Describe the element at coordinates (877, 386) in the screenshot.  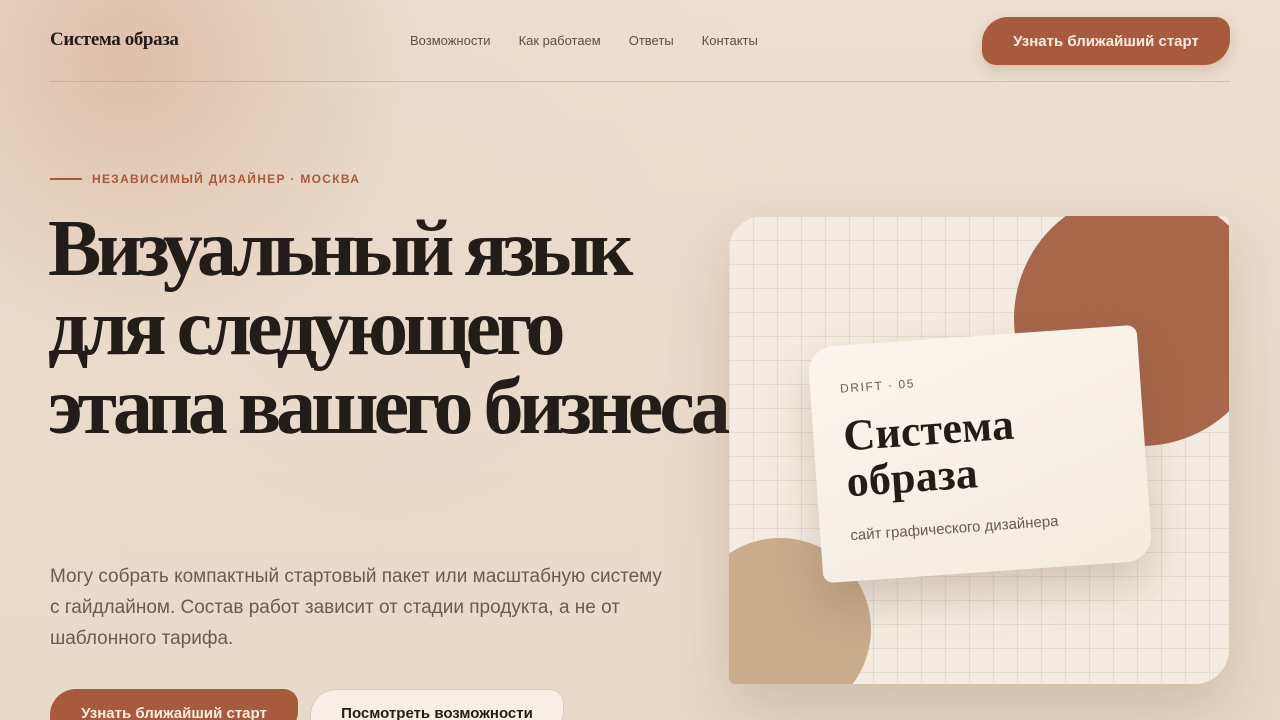
I see `card-tag: DRIFT · 05` at that location.